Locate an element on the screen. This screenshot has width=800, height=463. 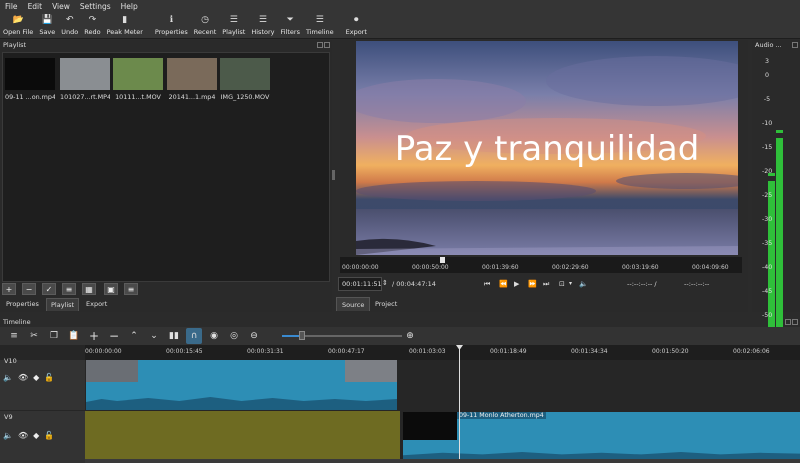
filters-button: ⏷ Filters is located at coordinates (289, 25).